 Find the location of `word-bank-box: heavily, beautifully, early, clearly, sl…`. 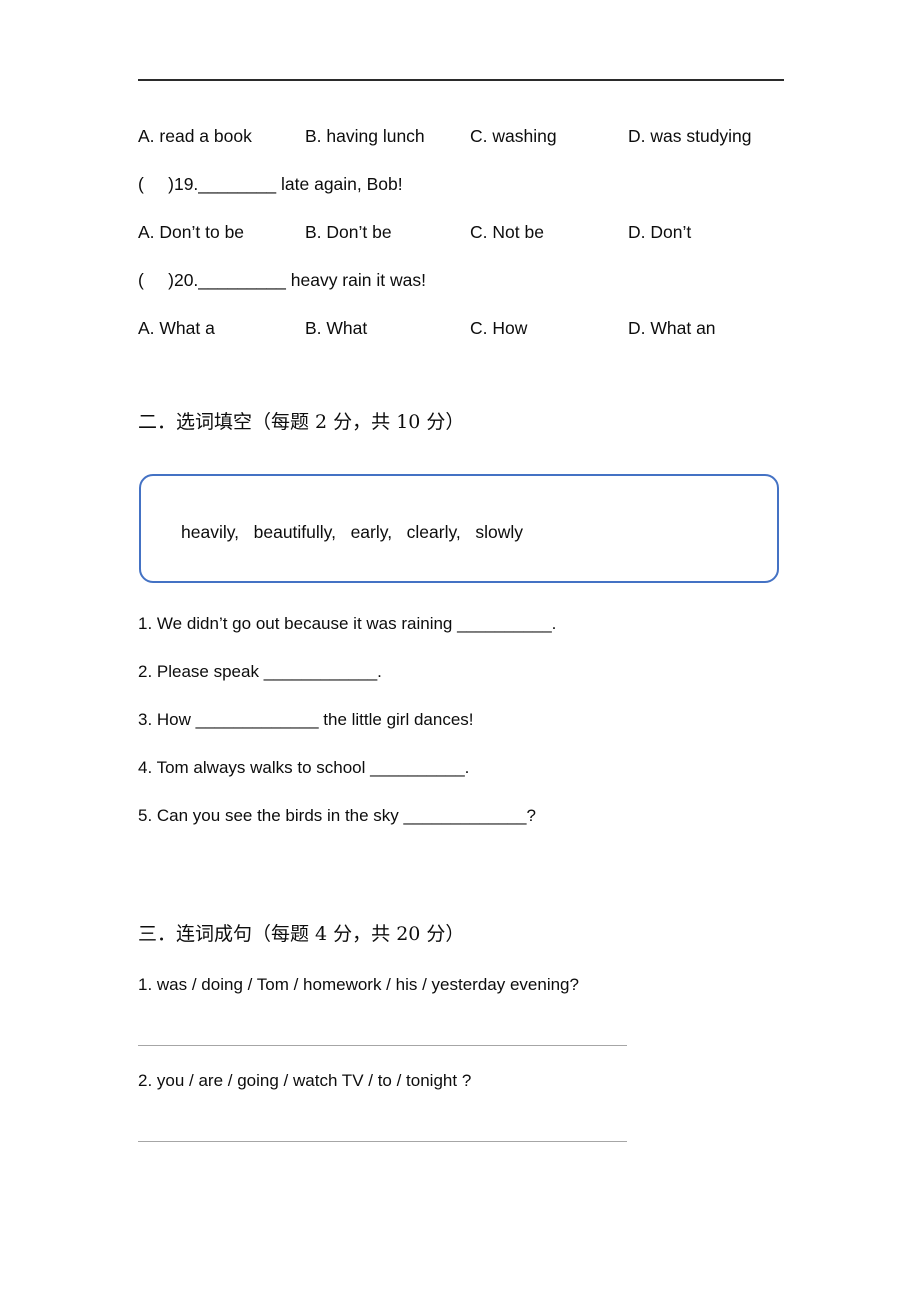

word-bank-box: heavily, beautifully, early, clearly, sl… is located at coordinates (459, 528).